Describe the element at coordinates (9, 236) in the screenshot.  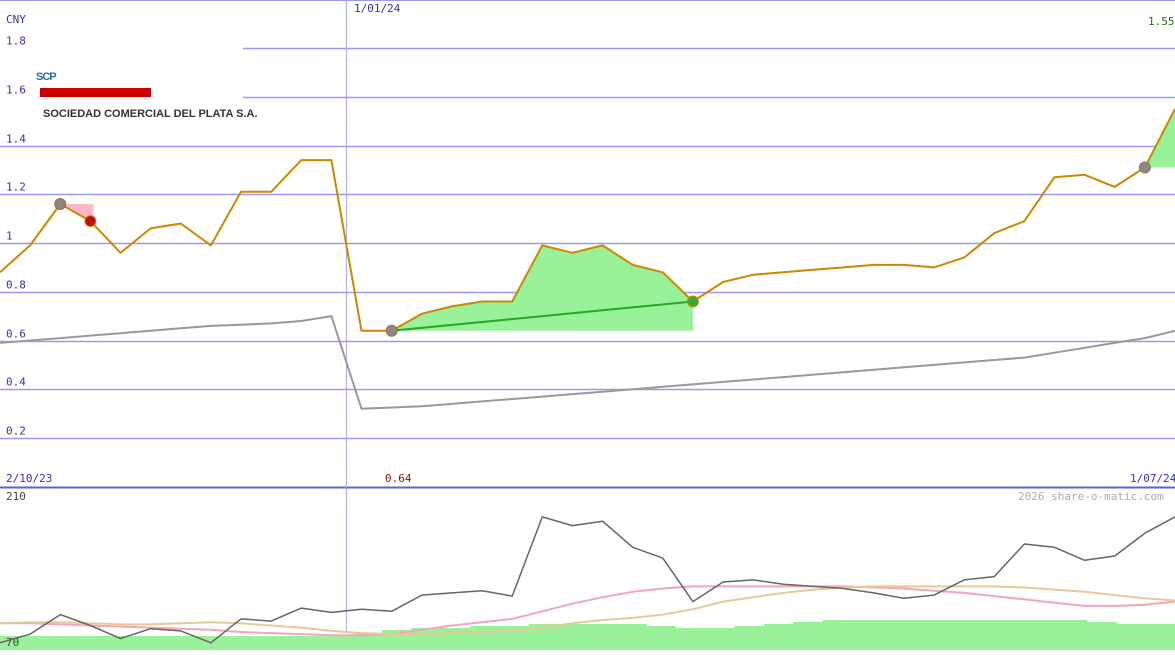
I see `y-tick-label: 1` at that location.